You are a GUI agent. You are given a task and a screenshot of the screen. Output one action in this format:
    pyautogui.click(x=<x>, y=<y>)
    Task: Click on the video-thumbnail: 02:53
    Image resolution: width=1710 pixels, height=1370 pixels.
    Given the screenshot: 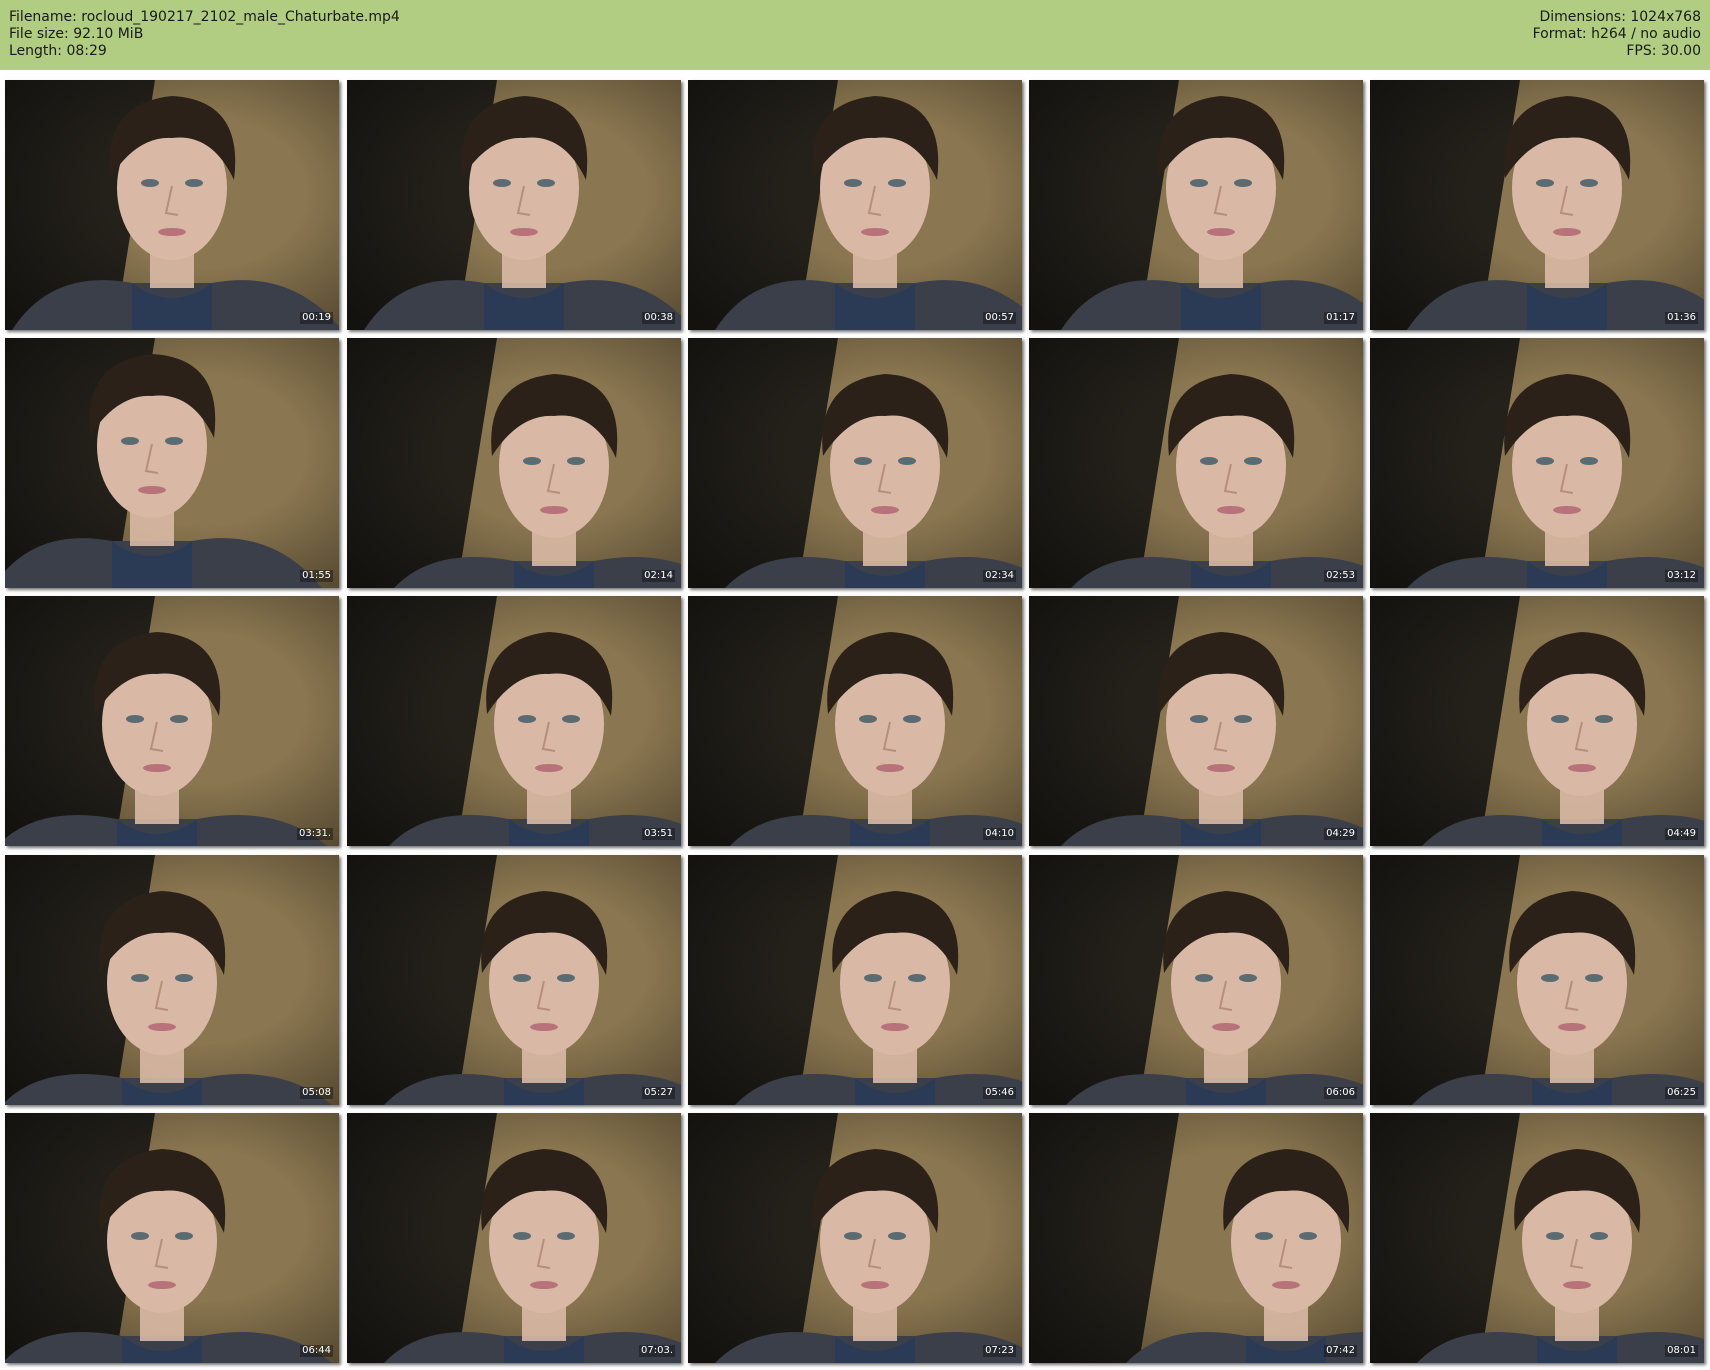 What is the action you would take?
    pyautogui.click(x=1196, y=463)
    